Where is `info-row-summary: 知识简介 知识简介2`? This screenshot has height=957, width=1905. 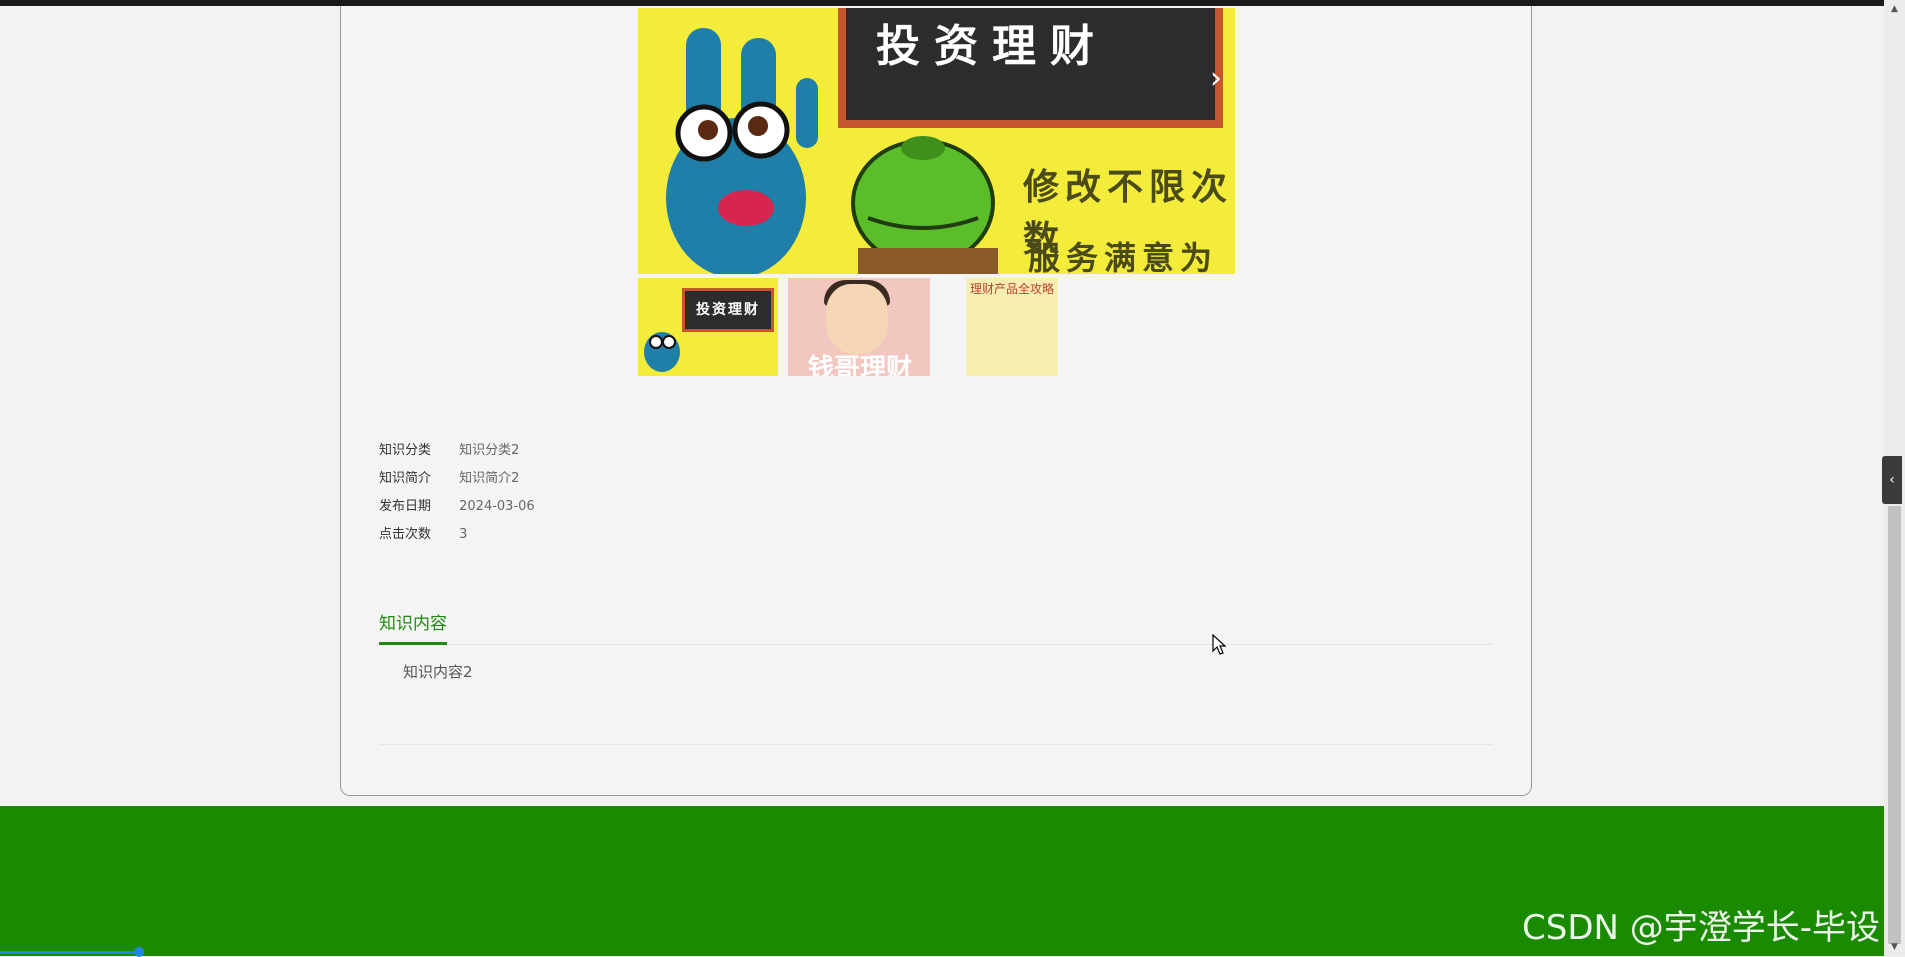
info-row-summary: 知识简介 知识简介2 is located at coordinates (457, 483).